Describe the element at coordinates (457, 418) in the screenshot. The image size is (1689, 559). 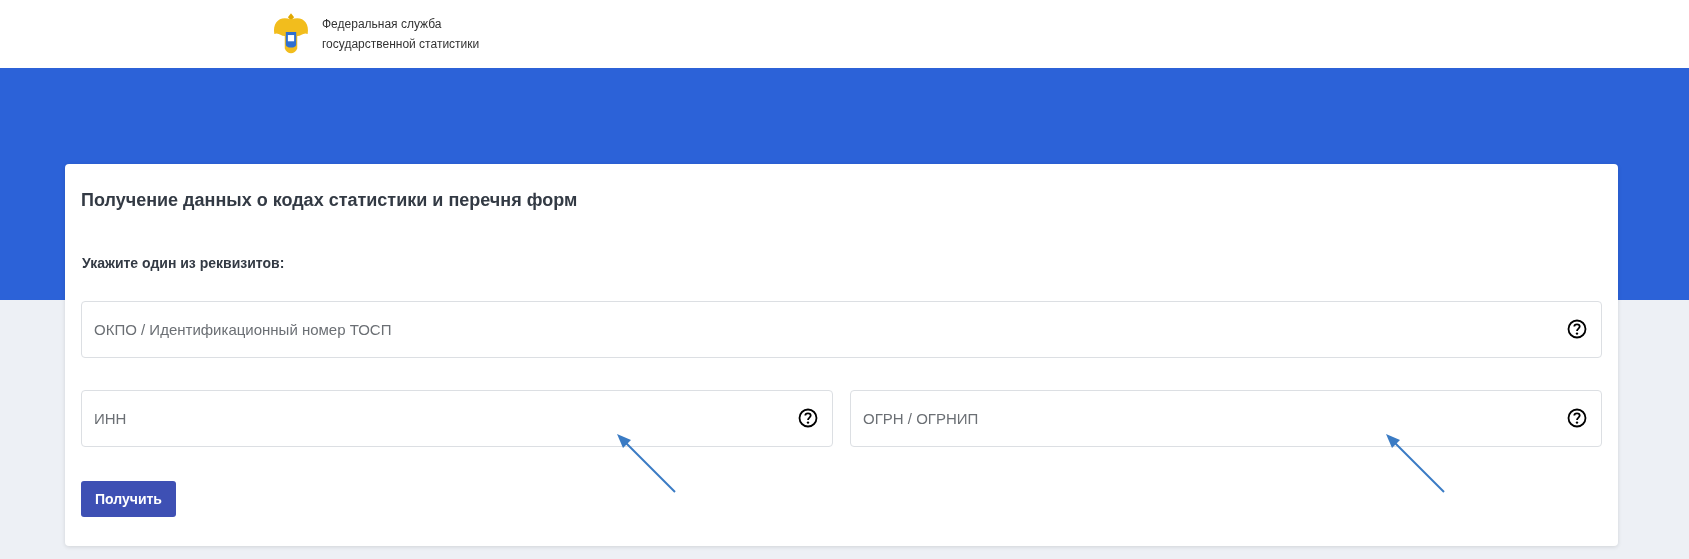
I see `input-field: ИНН` at that location.